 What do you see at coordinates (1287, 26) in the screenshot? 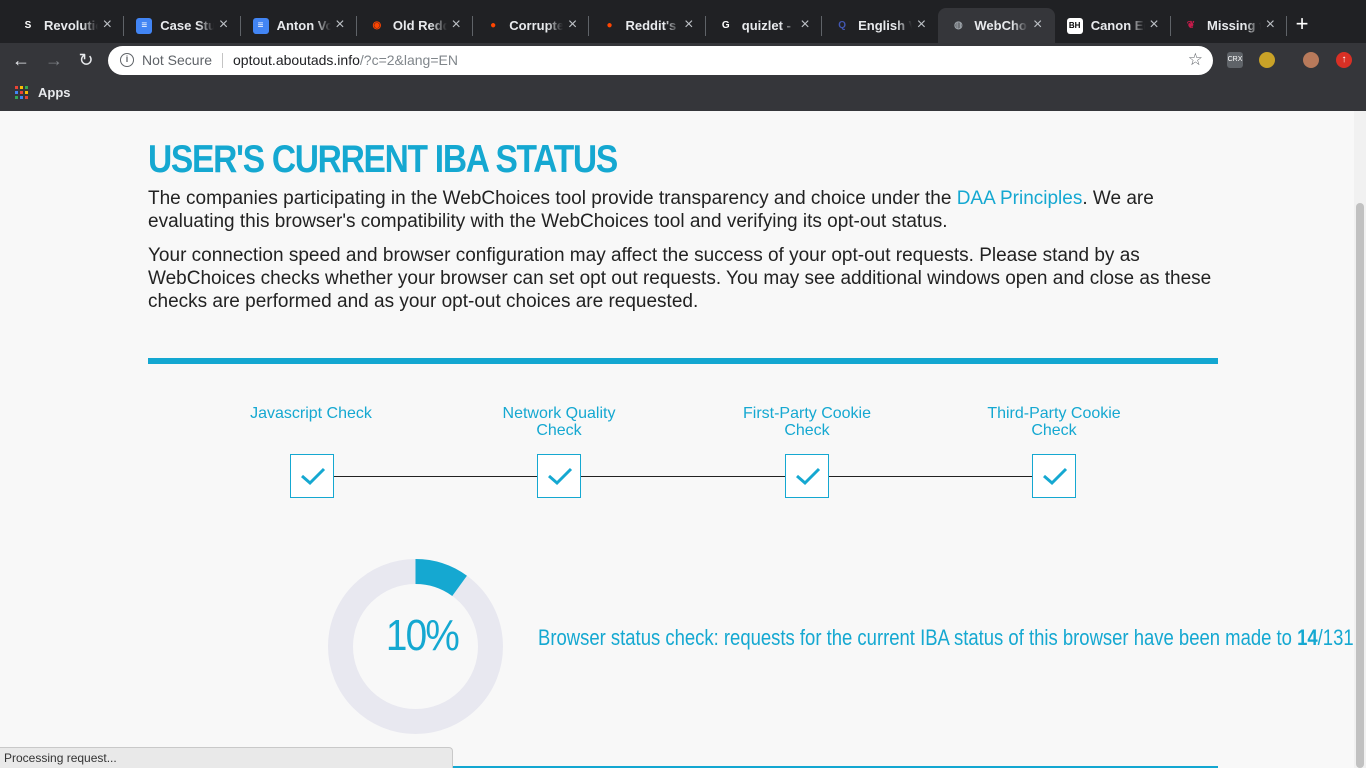
I see `tab-separator` at bounding box center [1287, 26].